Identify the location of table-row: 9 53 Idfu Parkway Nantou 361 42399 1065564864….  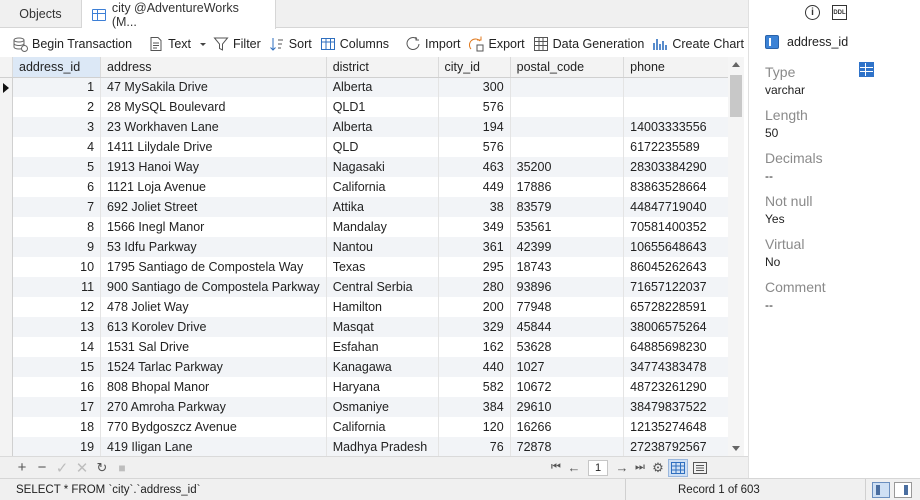
(372, 247).